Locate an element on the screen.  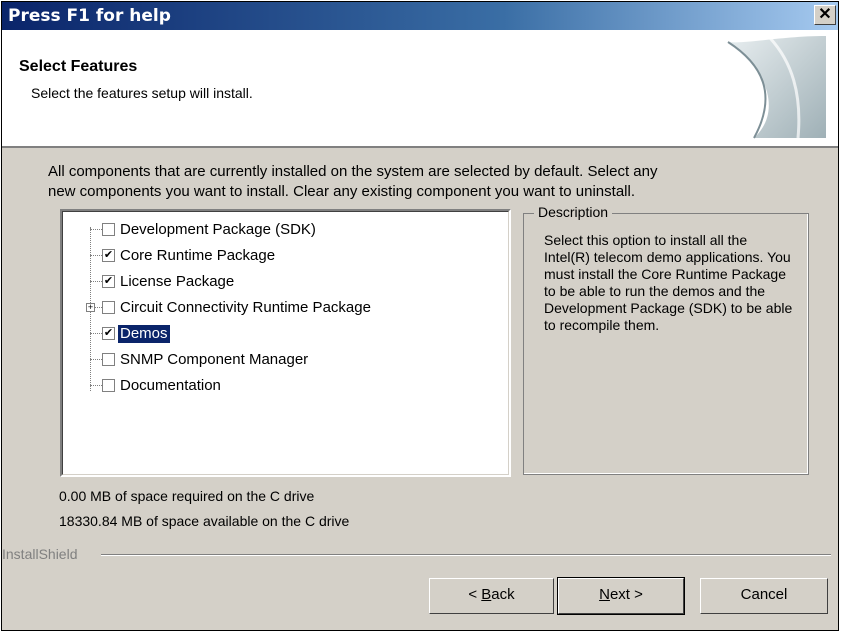
back-button-accel: B is located at coordinates (486, 594).